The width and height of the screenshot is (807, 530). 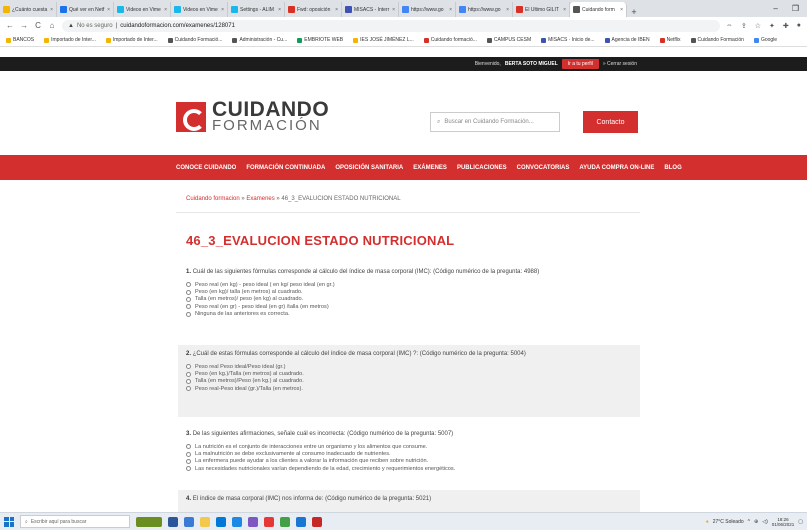 What do you see at coordinates (237, 521) in the screenshot?
I see `mail-icon` at bounding box center [237, 521].